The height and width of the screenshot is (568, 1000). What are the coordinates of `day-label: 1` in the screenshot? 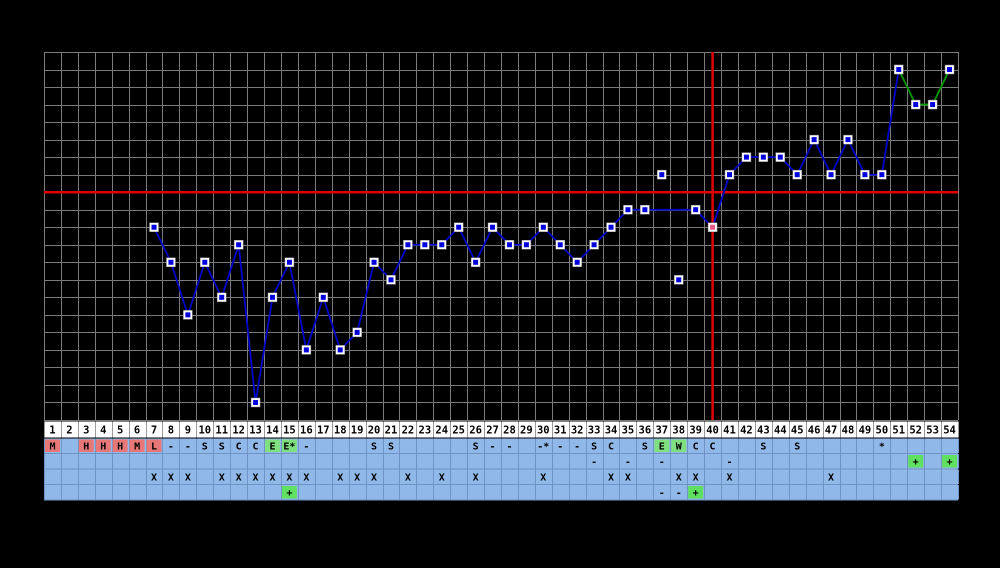 It's located at (52, 431).